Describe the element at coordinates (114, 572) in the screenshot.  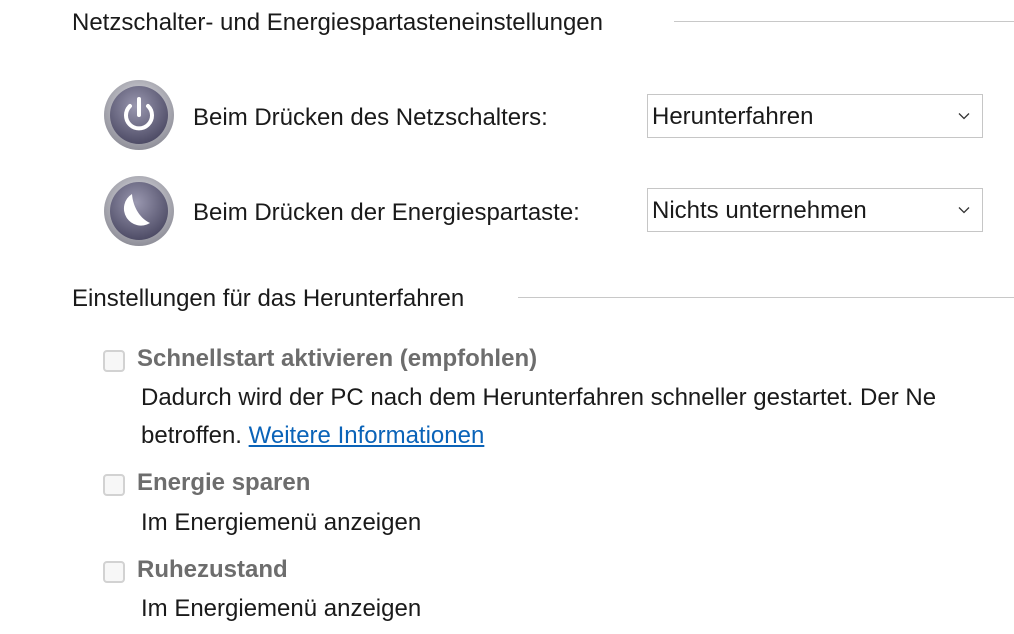
I see `hibernate-option-checkbox` at that location.